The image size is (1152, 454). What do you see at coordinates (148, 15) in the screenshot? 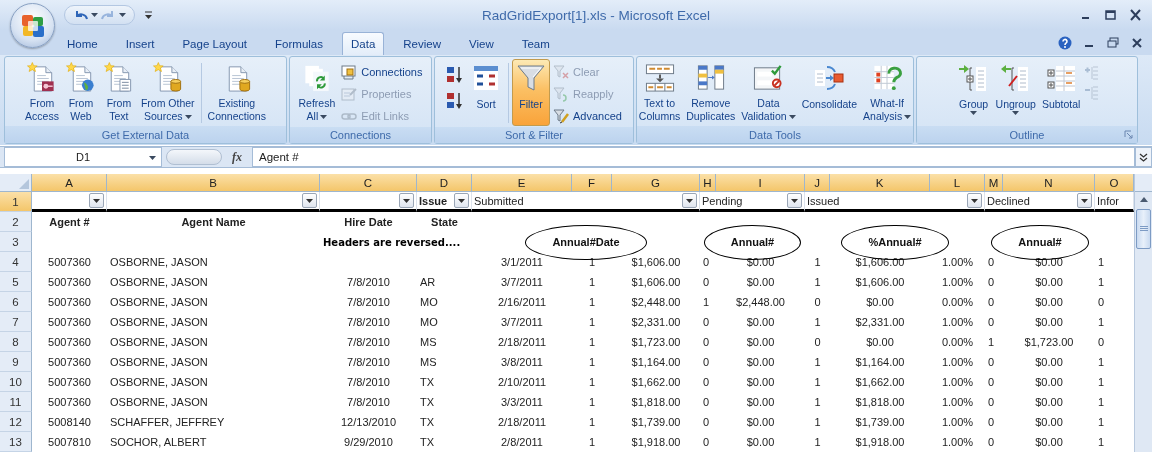
I see `customize-toolbar-icon` at bounding box center [148, 15].